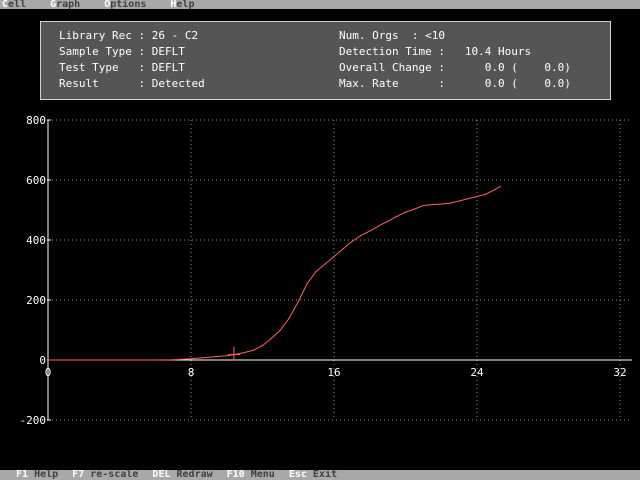  Describe the element at coordinates (95, 35) in the screenshot. I see `library-rec-label: Library Rec` at that location.